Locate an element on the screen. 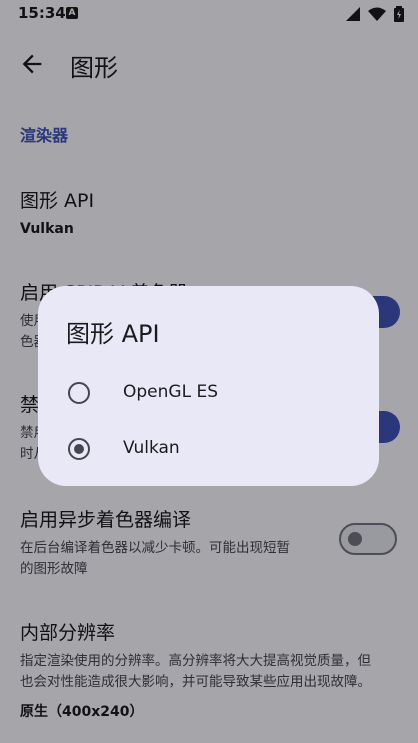 Image resolution: width=418 pixels, height=743 pixels. option-label: Vulkan is located at coordinates (151, 448).